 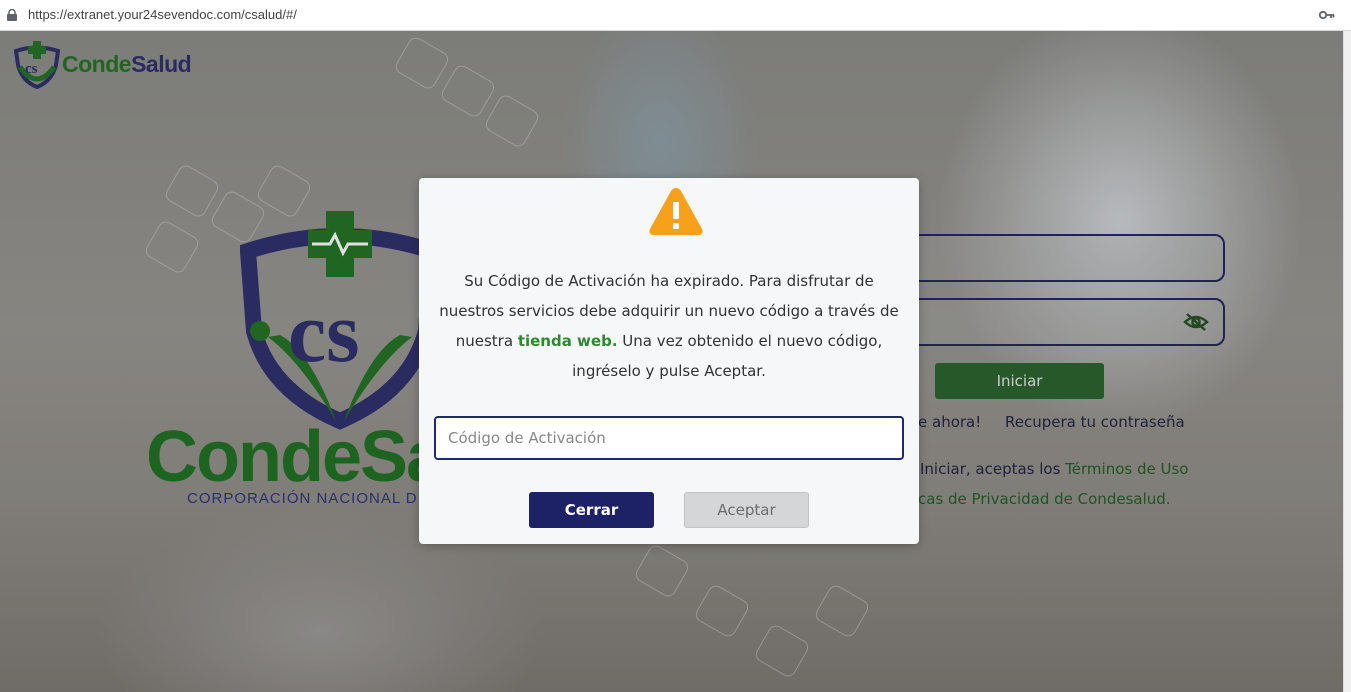 I want to click on eye-off-icon, so click(x=1196, y=322).